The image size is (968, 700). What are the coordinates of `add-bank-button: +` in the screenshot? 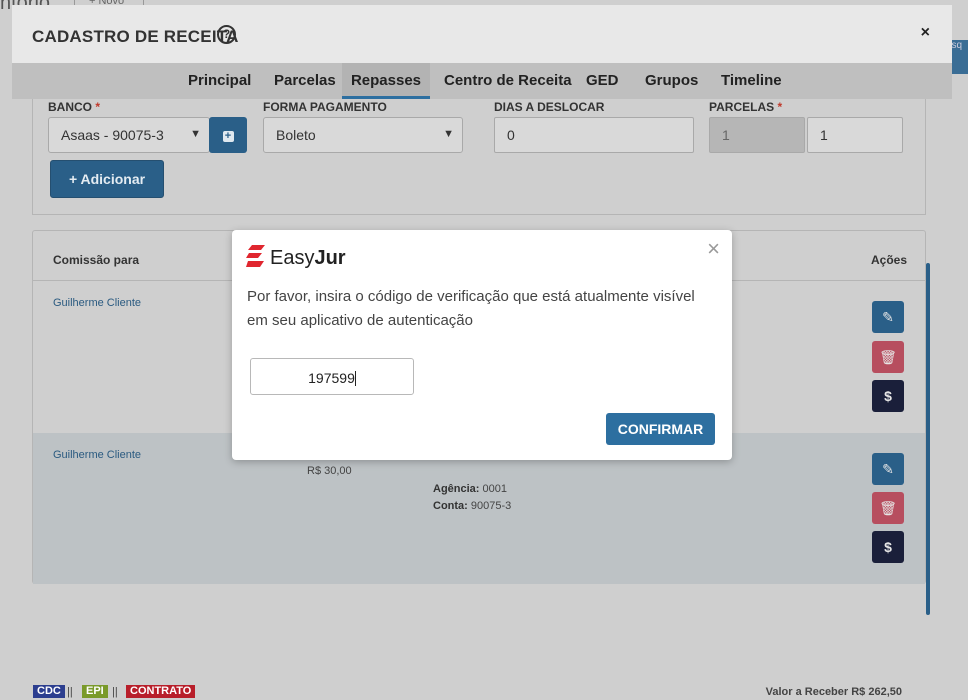 It's located at (228, 135).